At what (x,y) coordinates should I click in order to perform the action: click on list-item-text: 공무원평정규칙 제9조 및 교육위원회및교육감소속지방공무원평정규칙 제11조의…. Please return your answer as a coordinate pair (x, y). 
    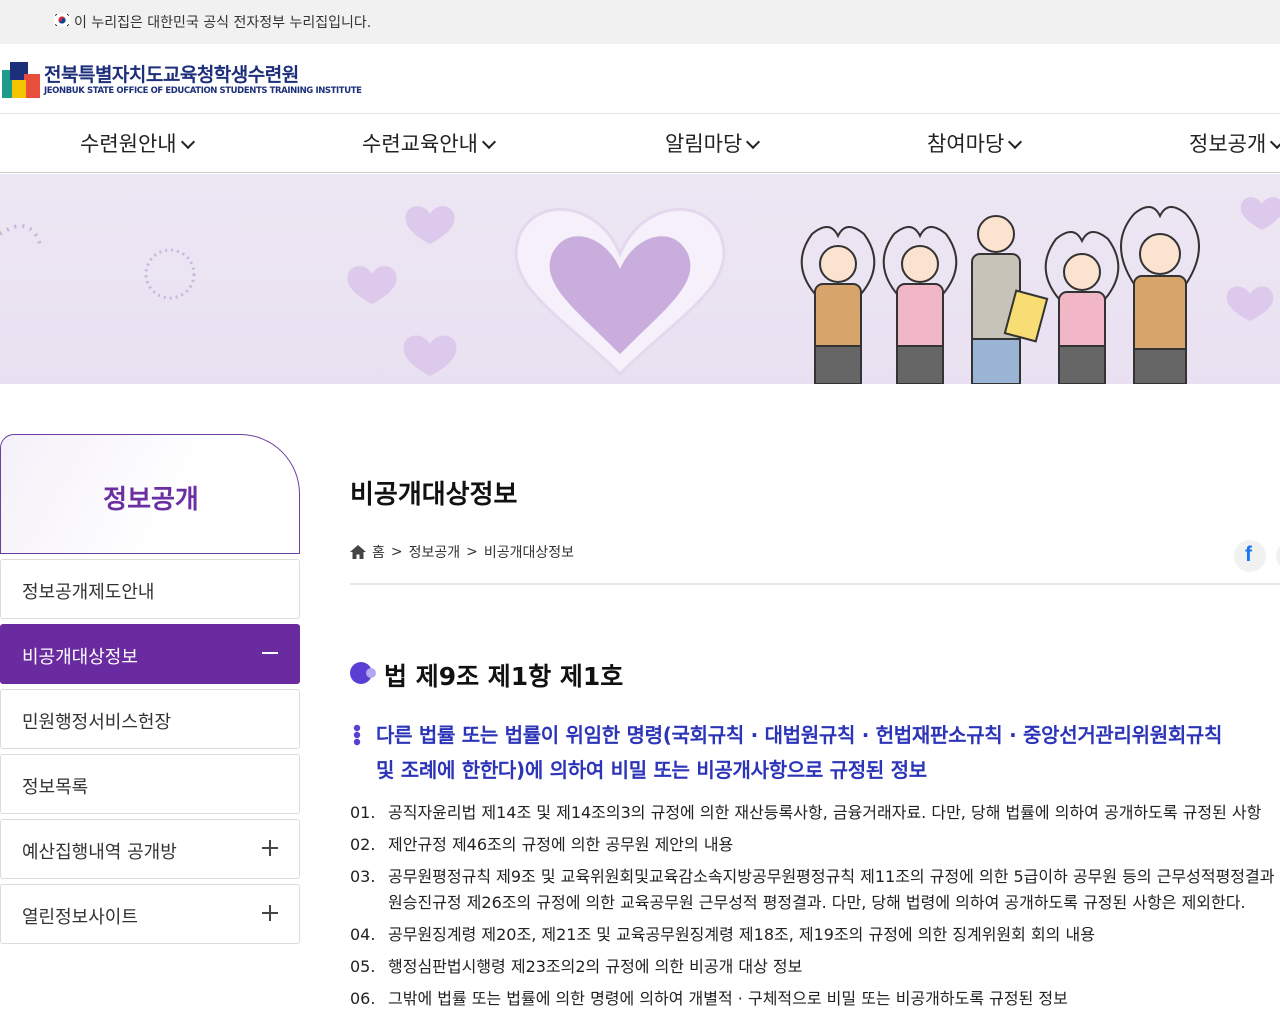
    Looking at the image, I should click on (831, 876).